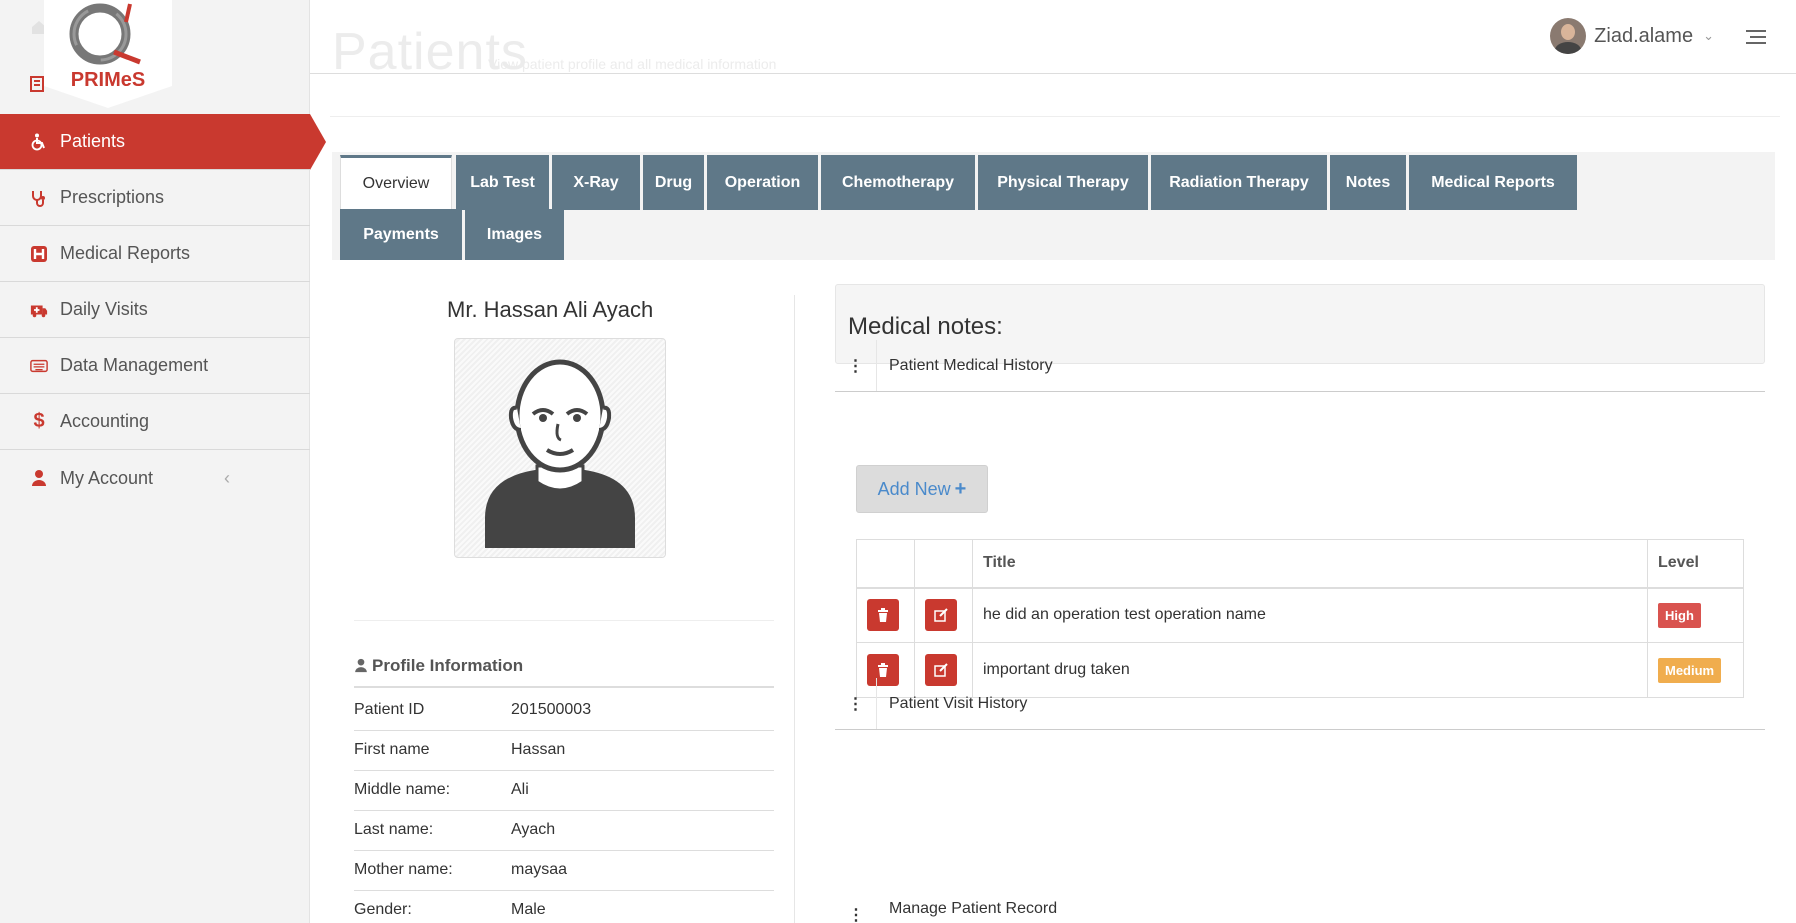  What do you see at coordinates (1239, 182) in the screenshot?
I see `tab-radiation-therapy: Radiation Therapy` at bounding box center [1239, 182].